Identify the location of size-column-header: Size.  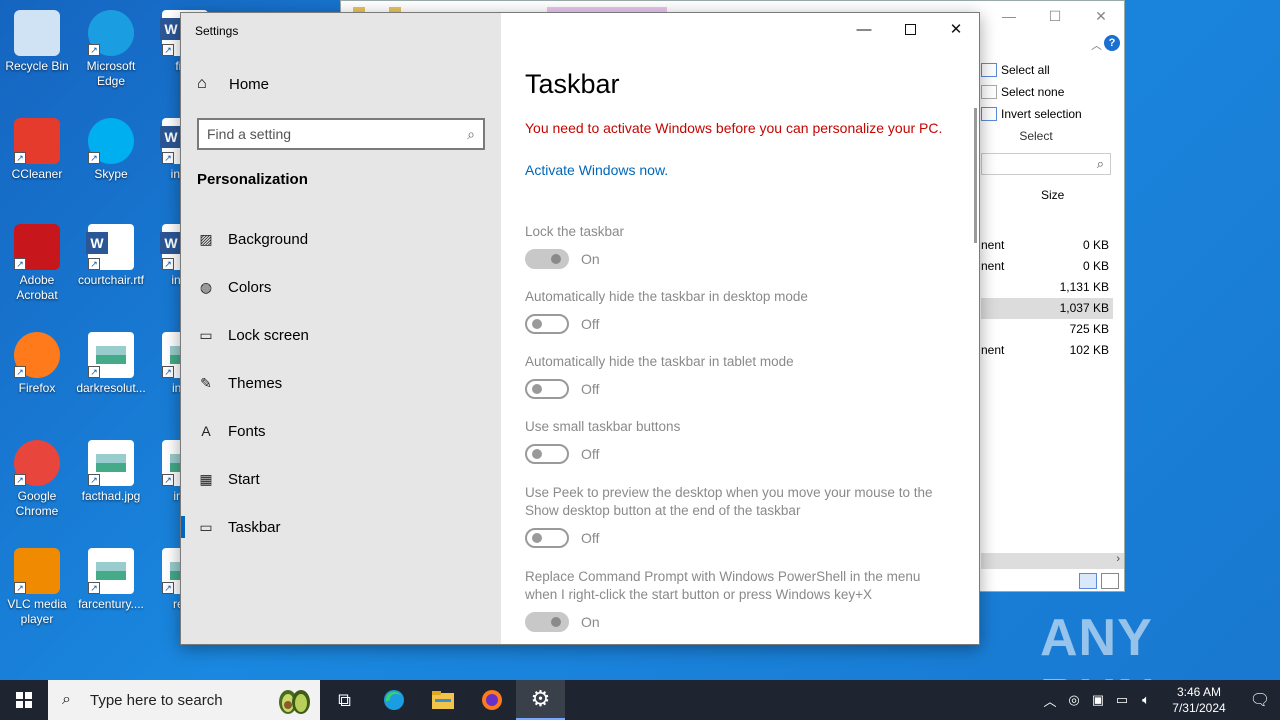
(1052, 195).